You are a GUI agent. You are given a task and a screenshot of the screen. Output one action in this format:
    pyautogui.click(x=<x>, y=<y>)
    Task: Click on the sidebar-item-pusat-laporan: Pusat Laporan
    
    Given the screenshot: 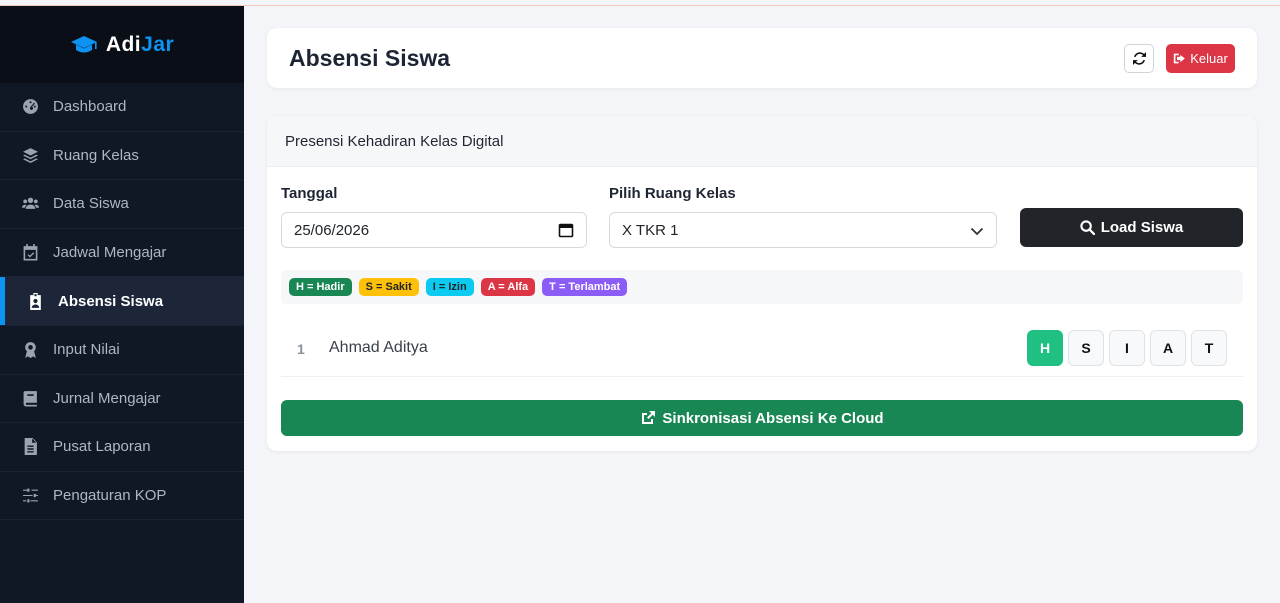 What is the action you would take?
    pyautogui.click(x=122, y=447)
    